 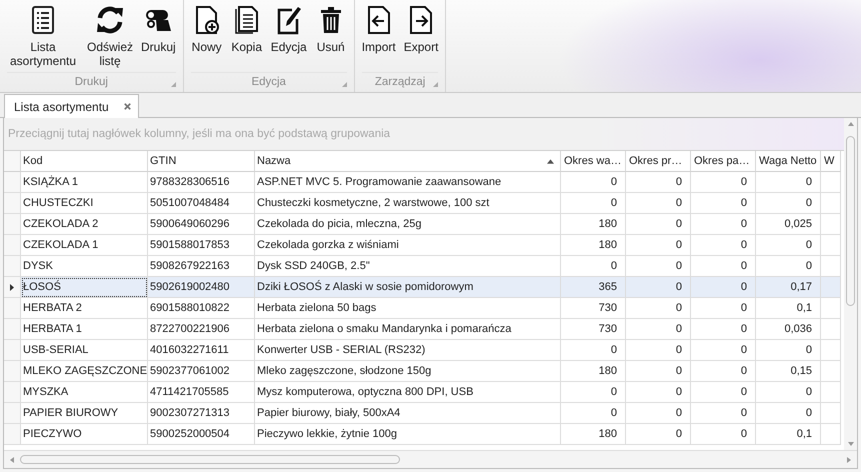 What do you see at coordinates (84, 308) in the screenshot?
I see `table-cell: HERBATA 2` at bounding box center [84, 308].